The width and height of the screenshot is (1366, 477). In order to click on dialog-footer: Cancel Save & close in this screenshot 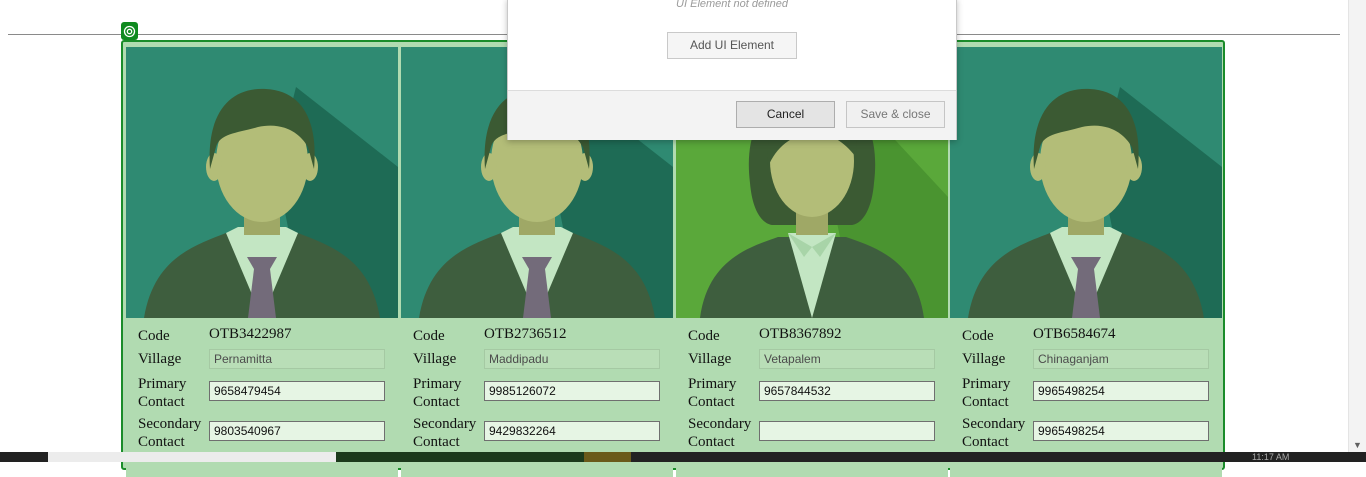, I will do `click(732, 115)`.